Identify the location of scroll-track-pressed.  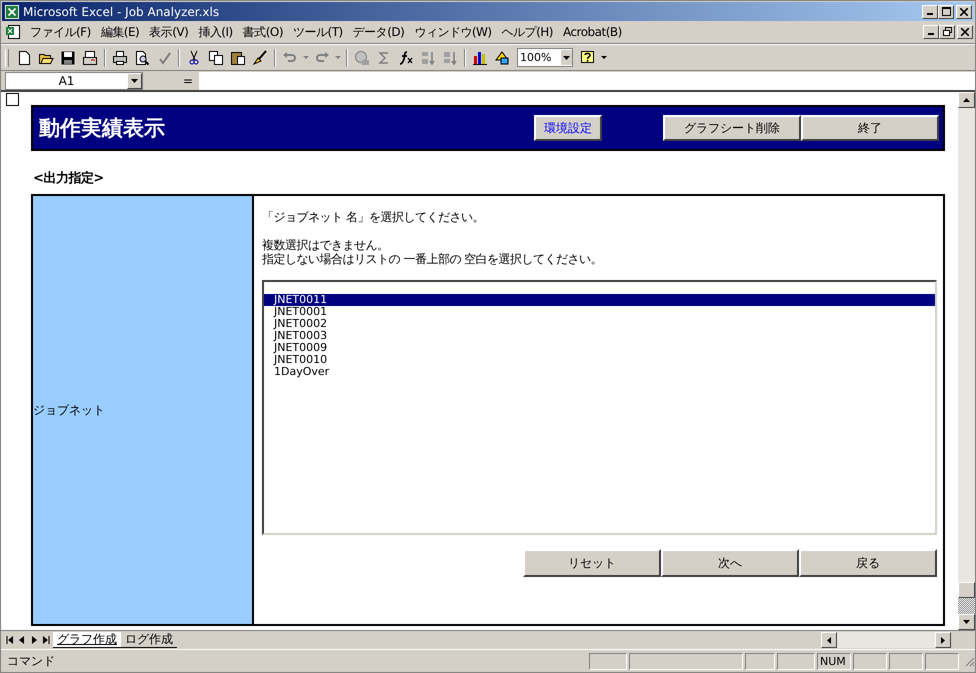
(966, 606).